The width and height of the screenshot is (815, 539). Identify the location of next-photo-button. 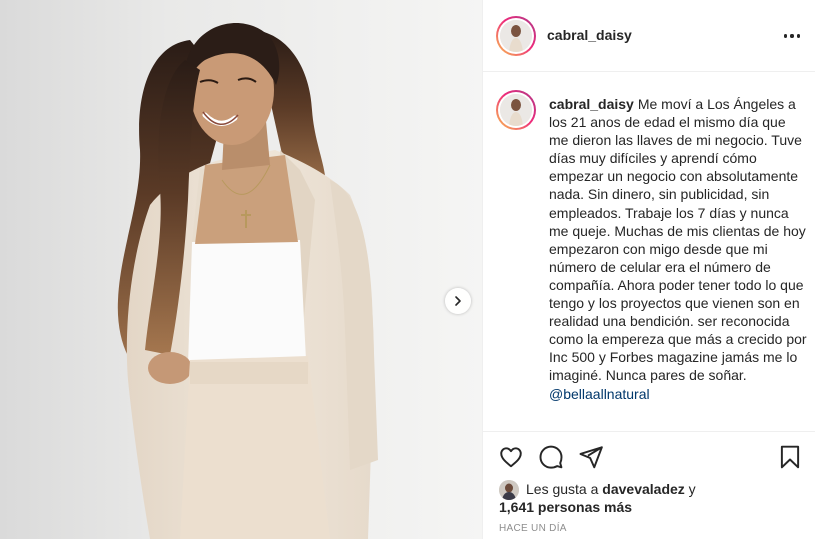
(458, 301).